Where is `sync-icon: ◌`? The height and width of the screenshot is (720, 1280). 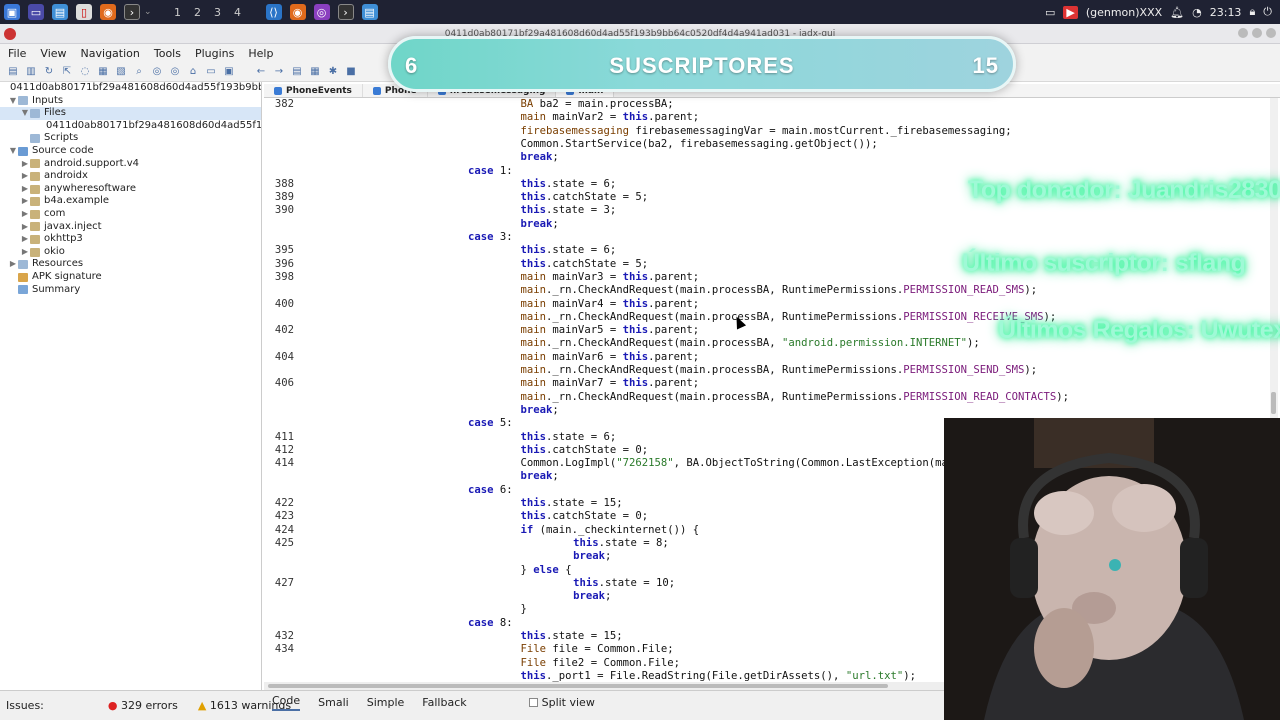
sync-icon: ◌ is located at coordinates (85, 72).